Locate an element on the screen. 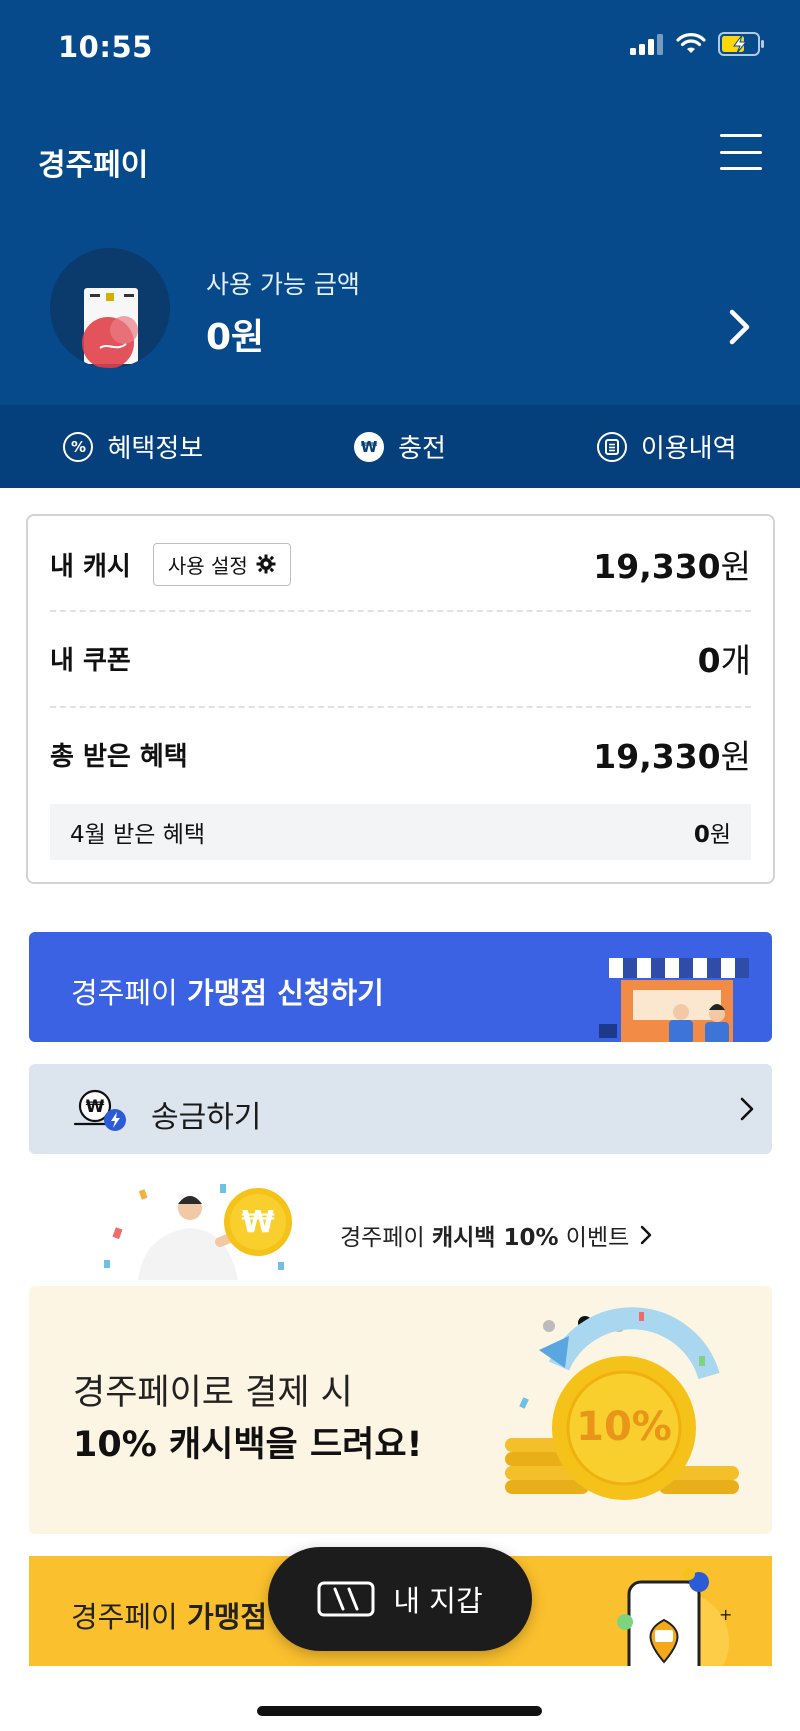 This screenshot has height=1731, width=800. card-thumbnail is located at coordinates (110, 308).